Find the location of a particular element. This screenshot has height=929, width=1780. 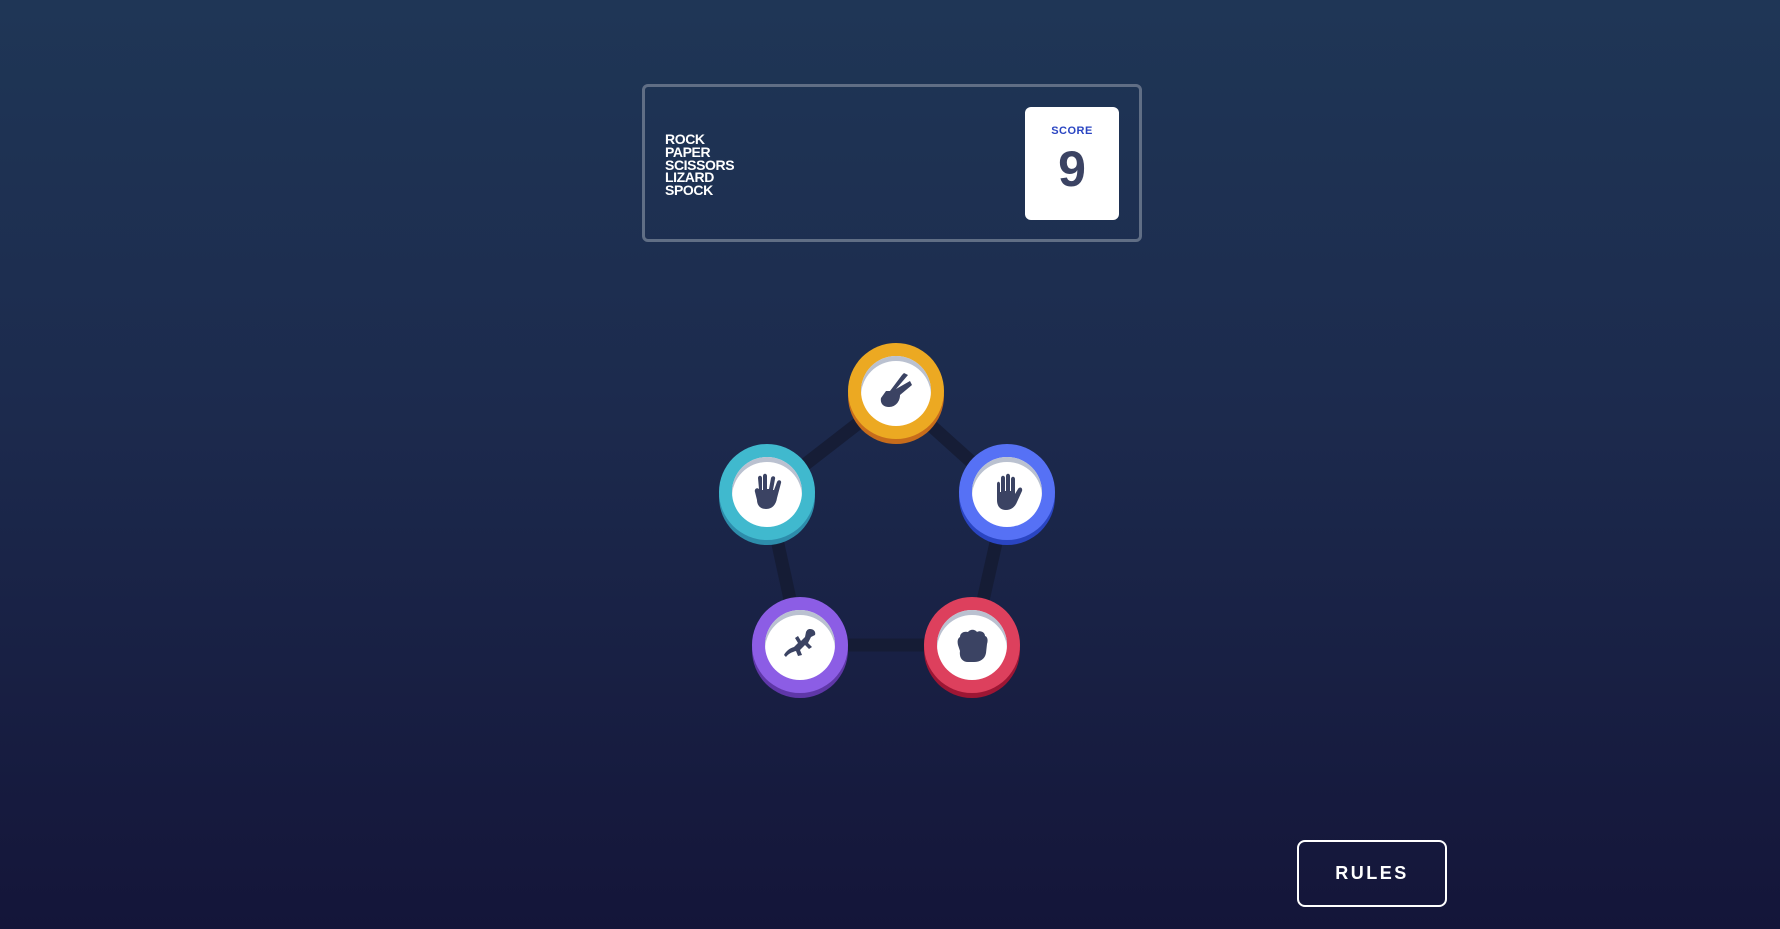

rock-token is located at coordinates (972, 647).